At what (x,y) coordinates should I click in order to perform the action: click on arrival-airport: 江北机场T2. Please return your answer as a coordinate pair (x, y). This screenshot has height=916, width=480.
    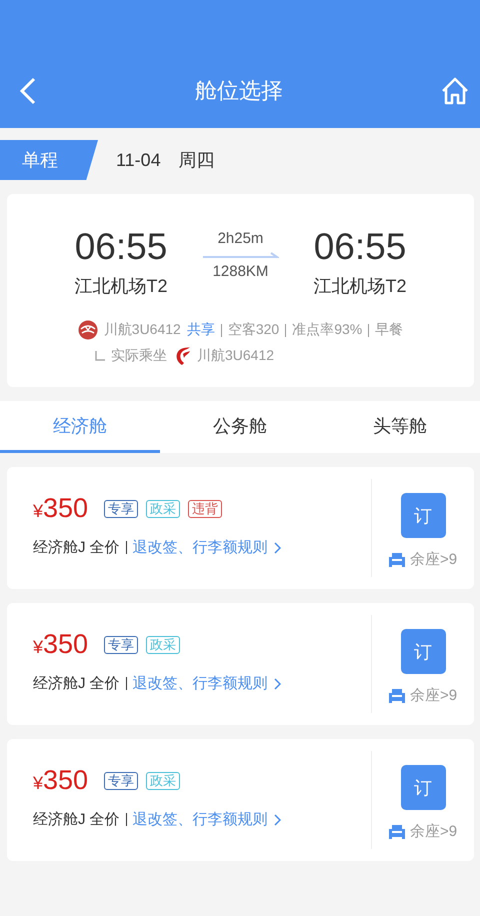
    Looking at the image, I should click on (360, 286).